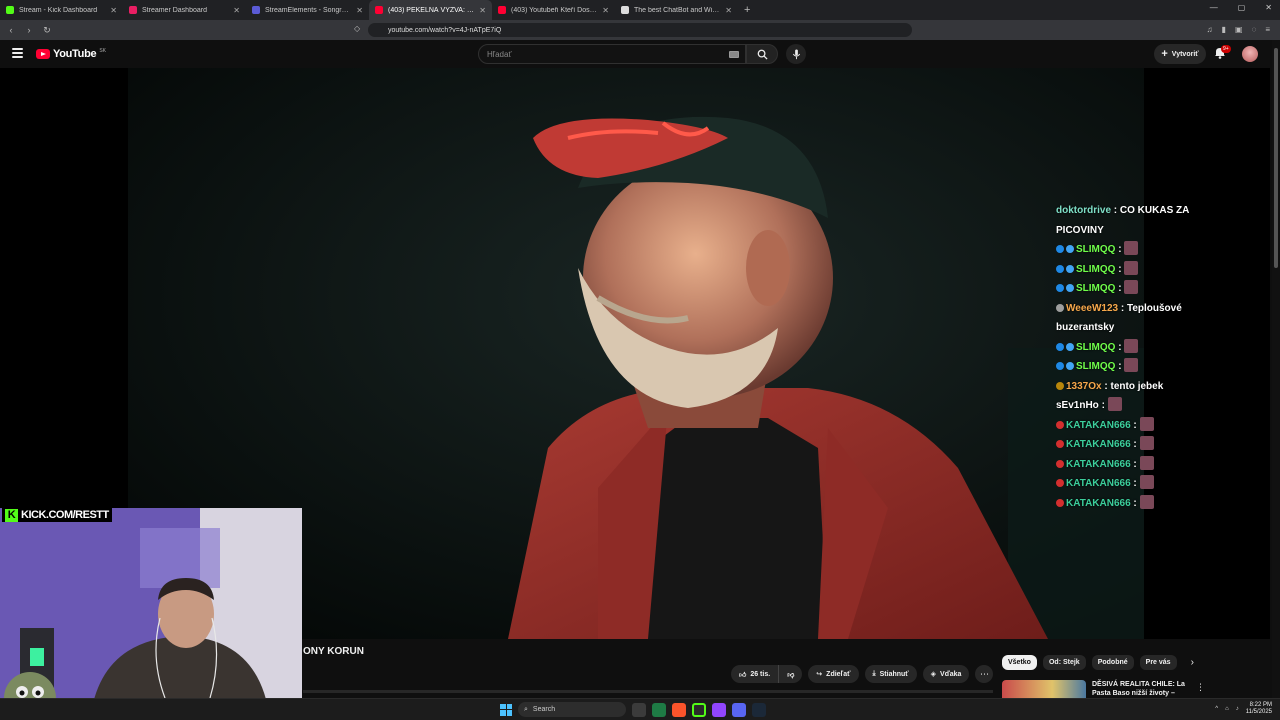  What do you see at coordinates (1192, 662) in the screenshot?
I see `chevron-right-icon: ›` at bounding box center [1192, 662].